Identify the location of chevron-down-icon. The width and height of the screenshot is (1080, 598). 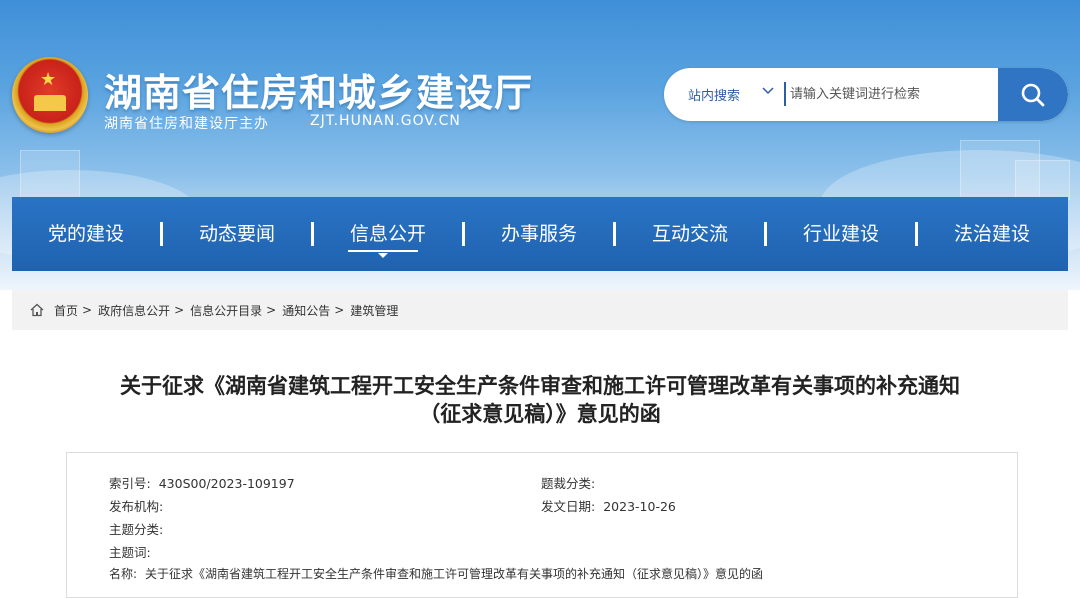
(768, 92).